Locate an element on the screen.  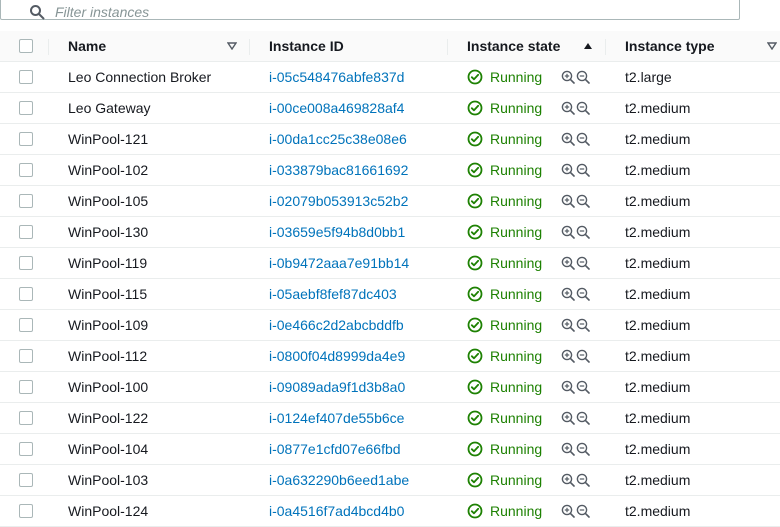
column-header-instance-id: Instance ID is located at coordinates (306, 46).